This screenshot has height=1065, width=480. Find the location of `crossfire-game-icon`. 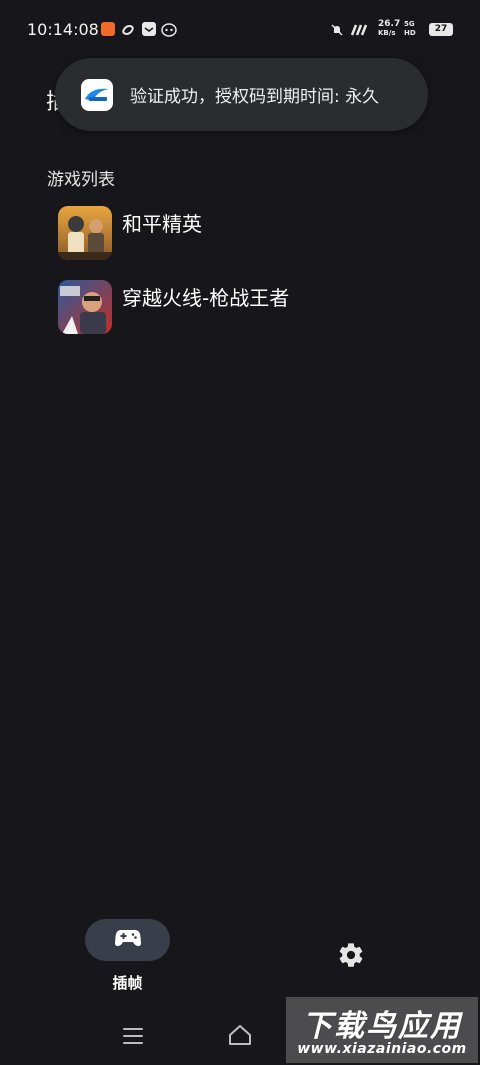

crossfire-game-icon is located at coordinates (85, 307).